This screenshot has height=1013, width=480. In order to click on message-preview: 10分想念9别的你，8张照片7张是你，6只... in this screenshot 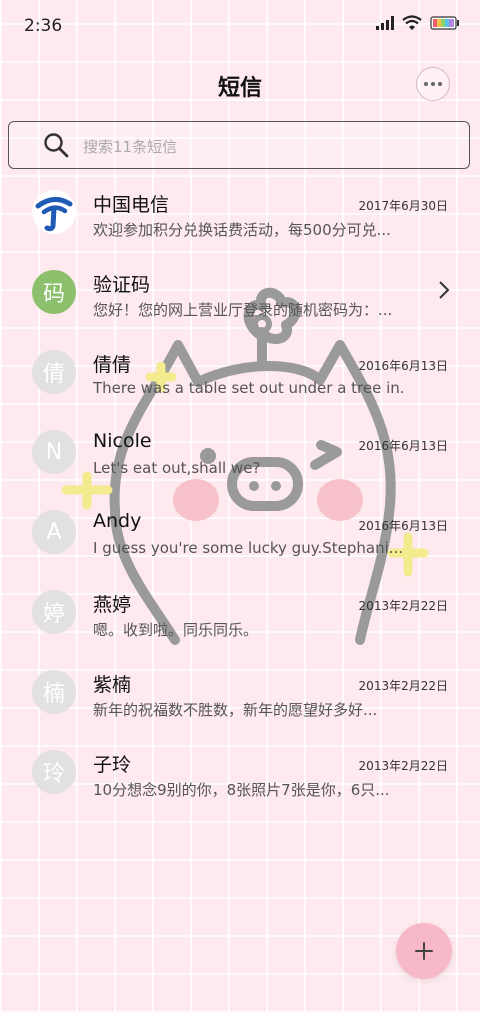, I will do `click(241, 790)`.